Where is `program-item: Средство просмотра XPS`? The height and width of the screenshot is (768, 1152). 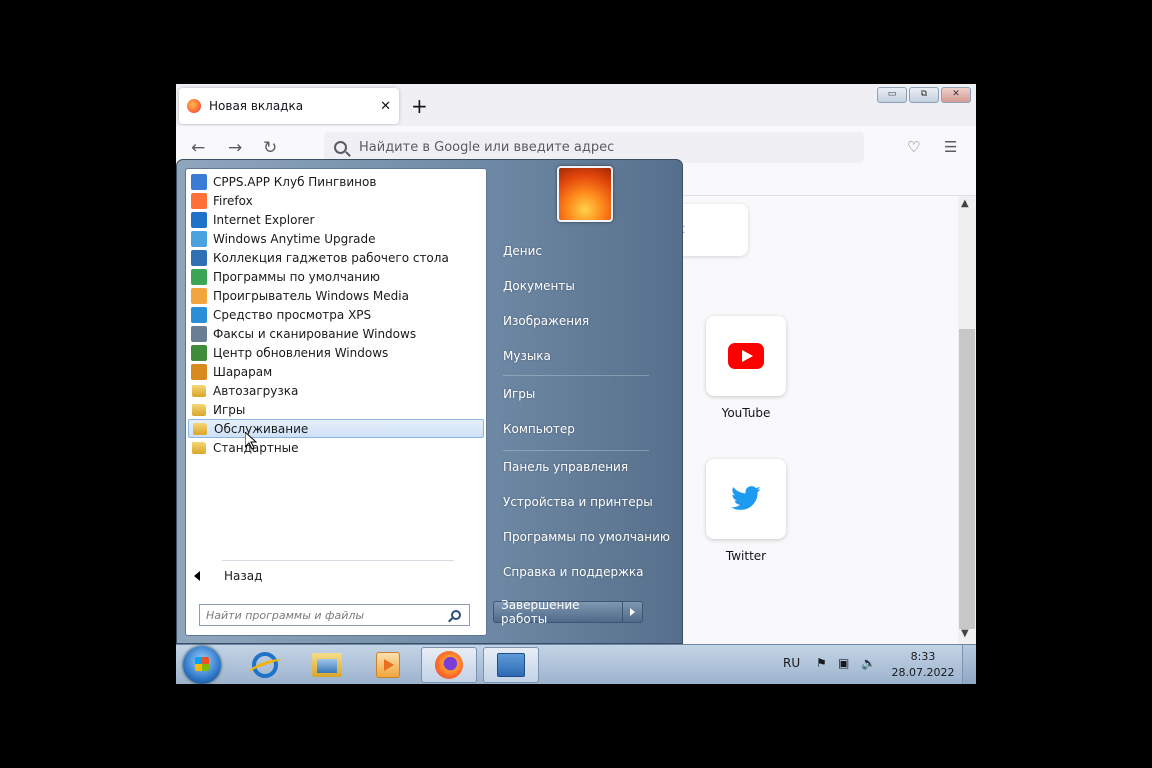
program-item: Средство просмотра XPS is located at coordinates (336, 314).